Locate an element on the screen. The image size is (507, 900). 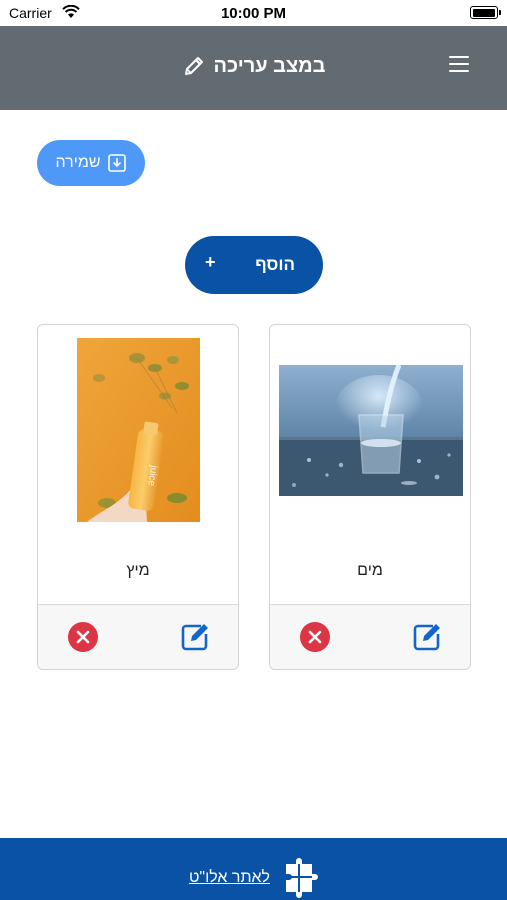
top-header: במצב עריכה is located at coordinates (253, 68).